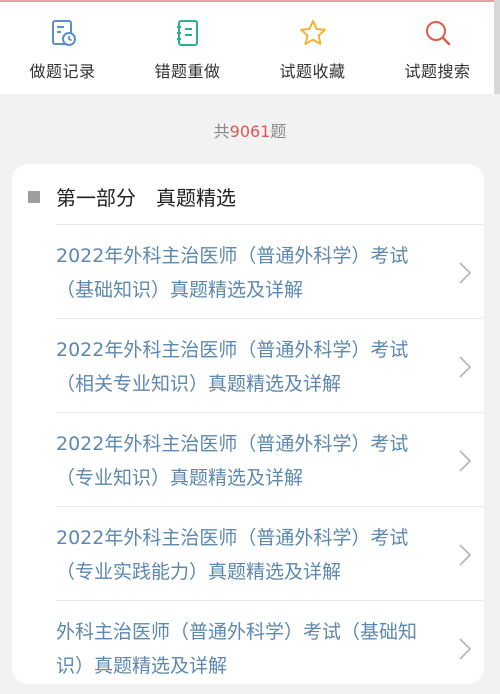 This screenshot has width=500, height=694. What do you see at coordinates (312, 32) in the screenshot?
I see `star-icon` at bounding box center [312, 32].